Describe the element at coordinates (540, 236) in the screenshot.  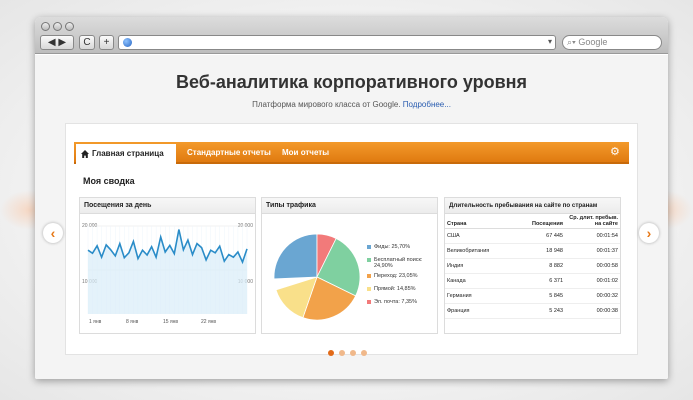
I see `cell-visits: 67 445` at that location.